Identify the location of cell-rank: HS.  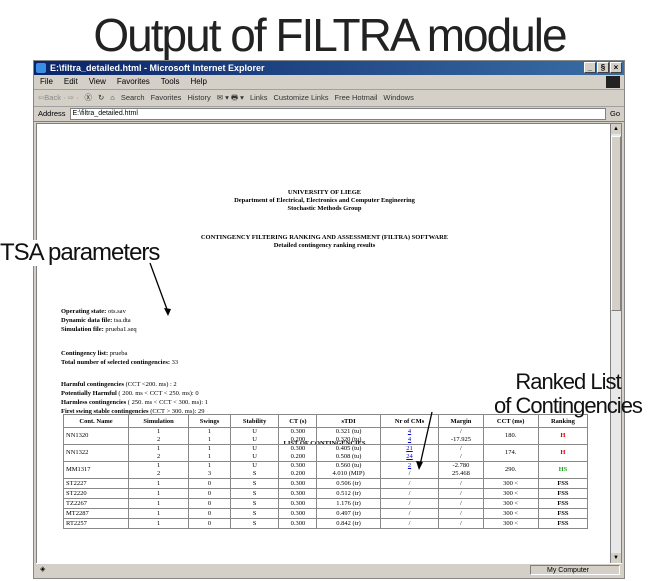
(563, 470).